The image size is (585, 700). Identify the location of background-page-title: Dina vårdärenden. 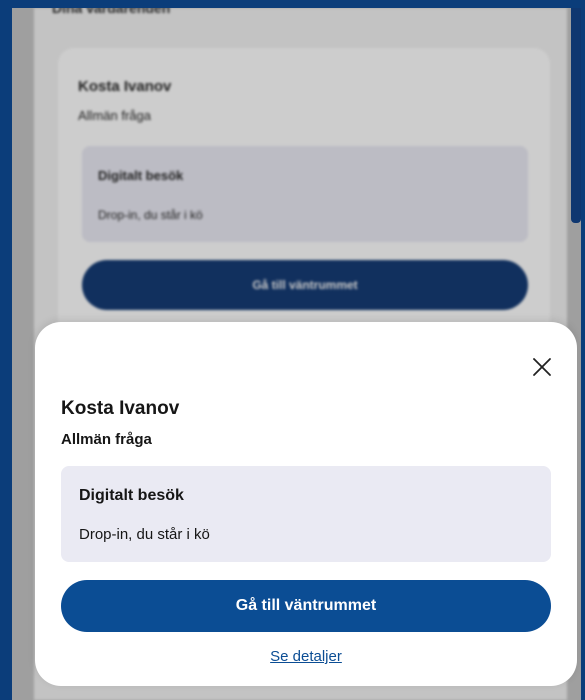
(111, 12).